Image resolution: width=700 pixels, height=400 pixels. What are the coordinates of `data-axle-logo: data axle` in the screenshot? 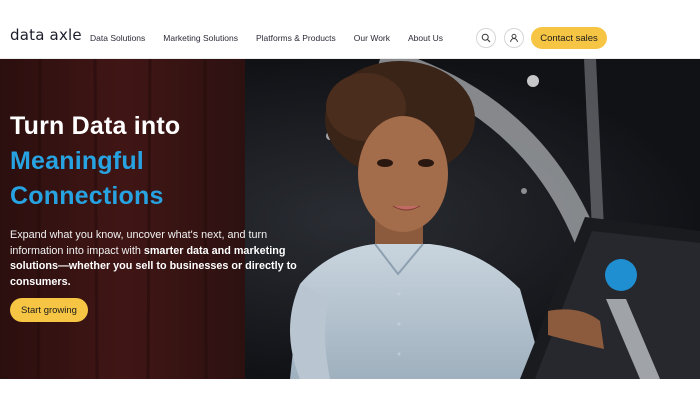 It's located at (46, 35).